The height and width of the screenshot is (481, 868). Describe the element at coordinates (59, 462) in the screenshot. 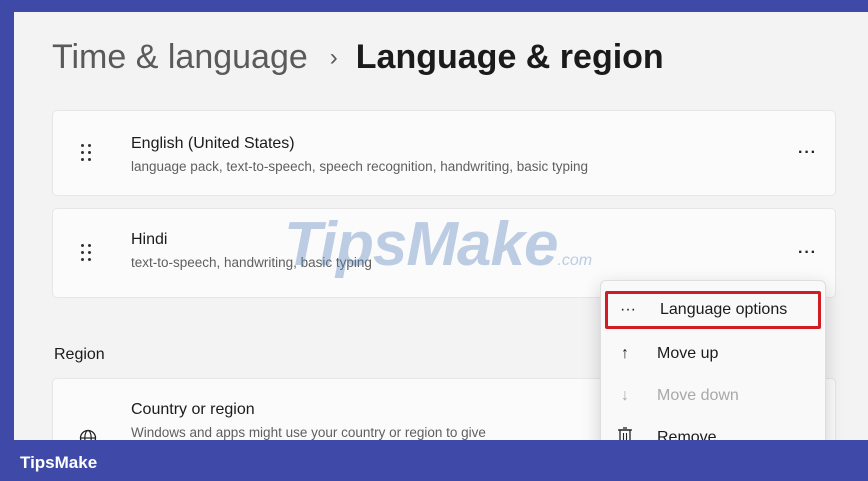

I see `footer-brand: TipsMake` at that location.